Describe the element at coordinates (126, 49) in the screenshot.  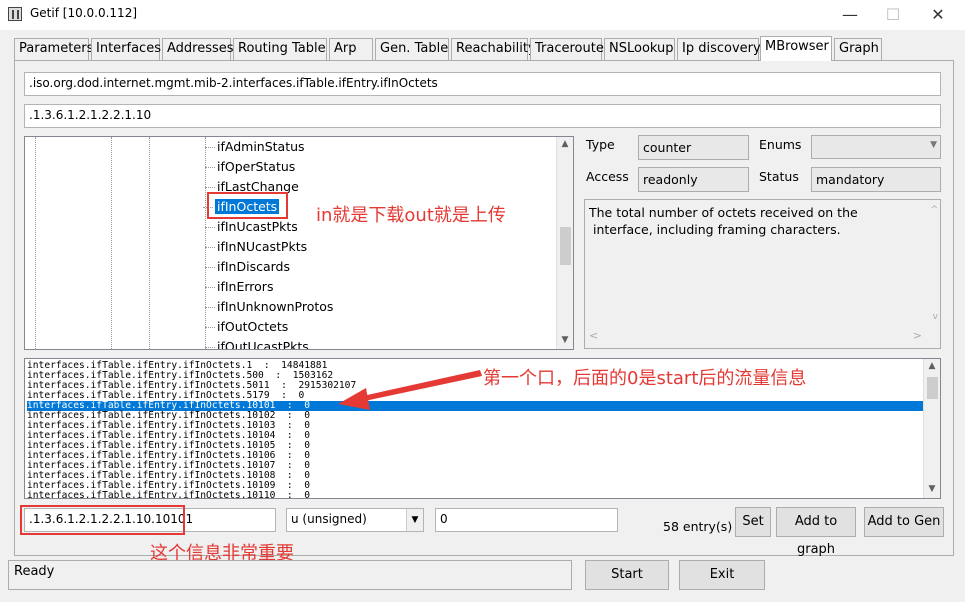
I see `tab-interfaces: Interfaces` at that location.